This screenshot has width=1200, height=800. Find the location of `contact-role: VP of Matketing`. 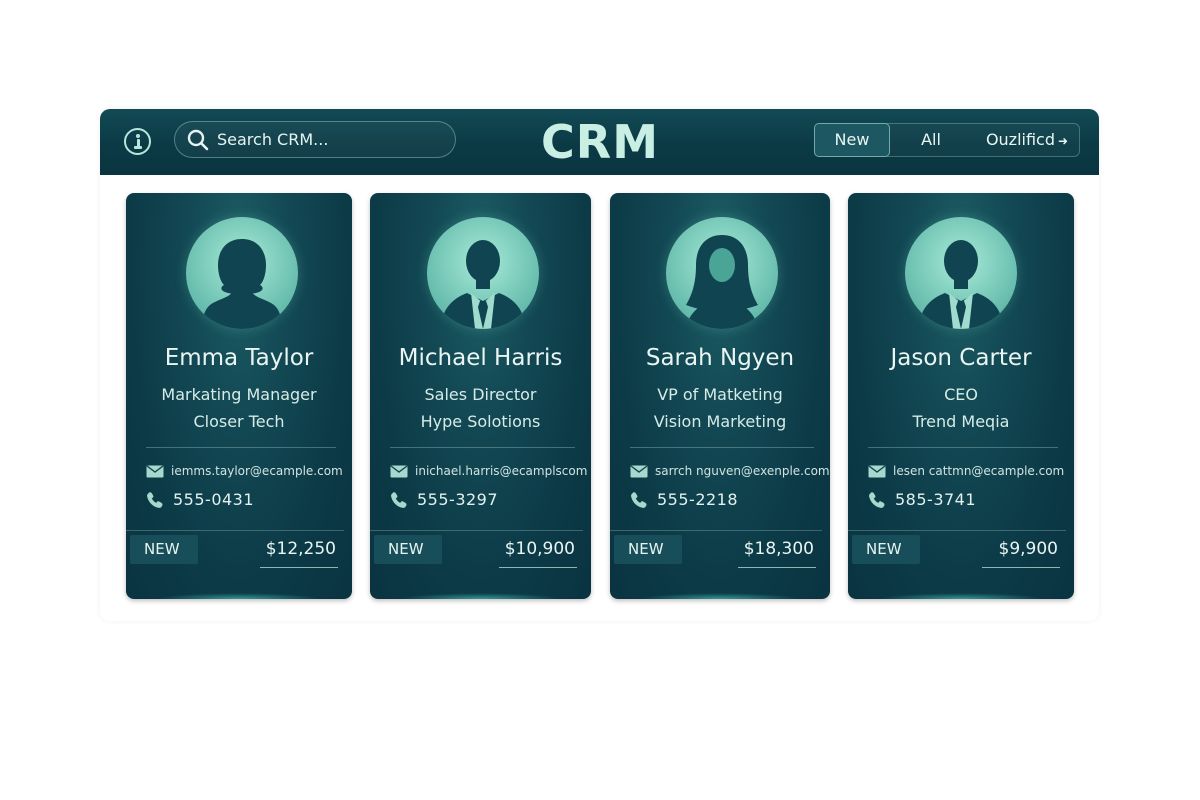

contact-role: VP of Matketing is located at coordinates (720, 394).